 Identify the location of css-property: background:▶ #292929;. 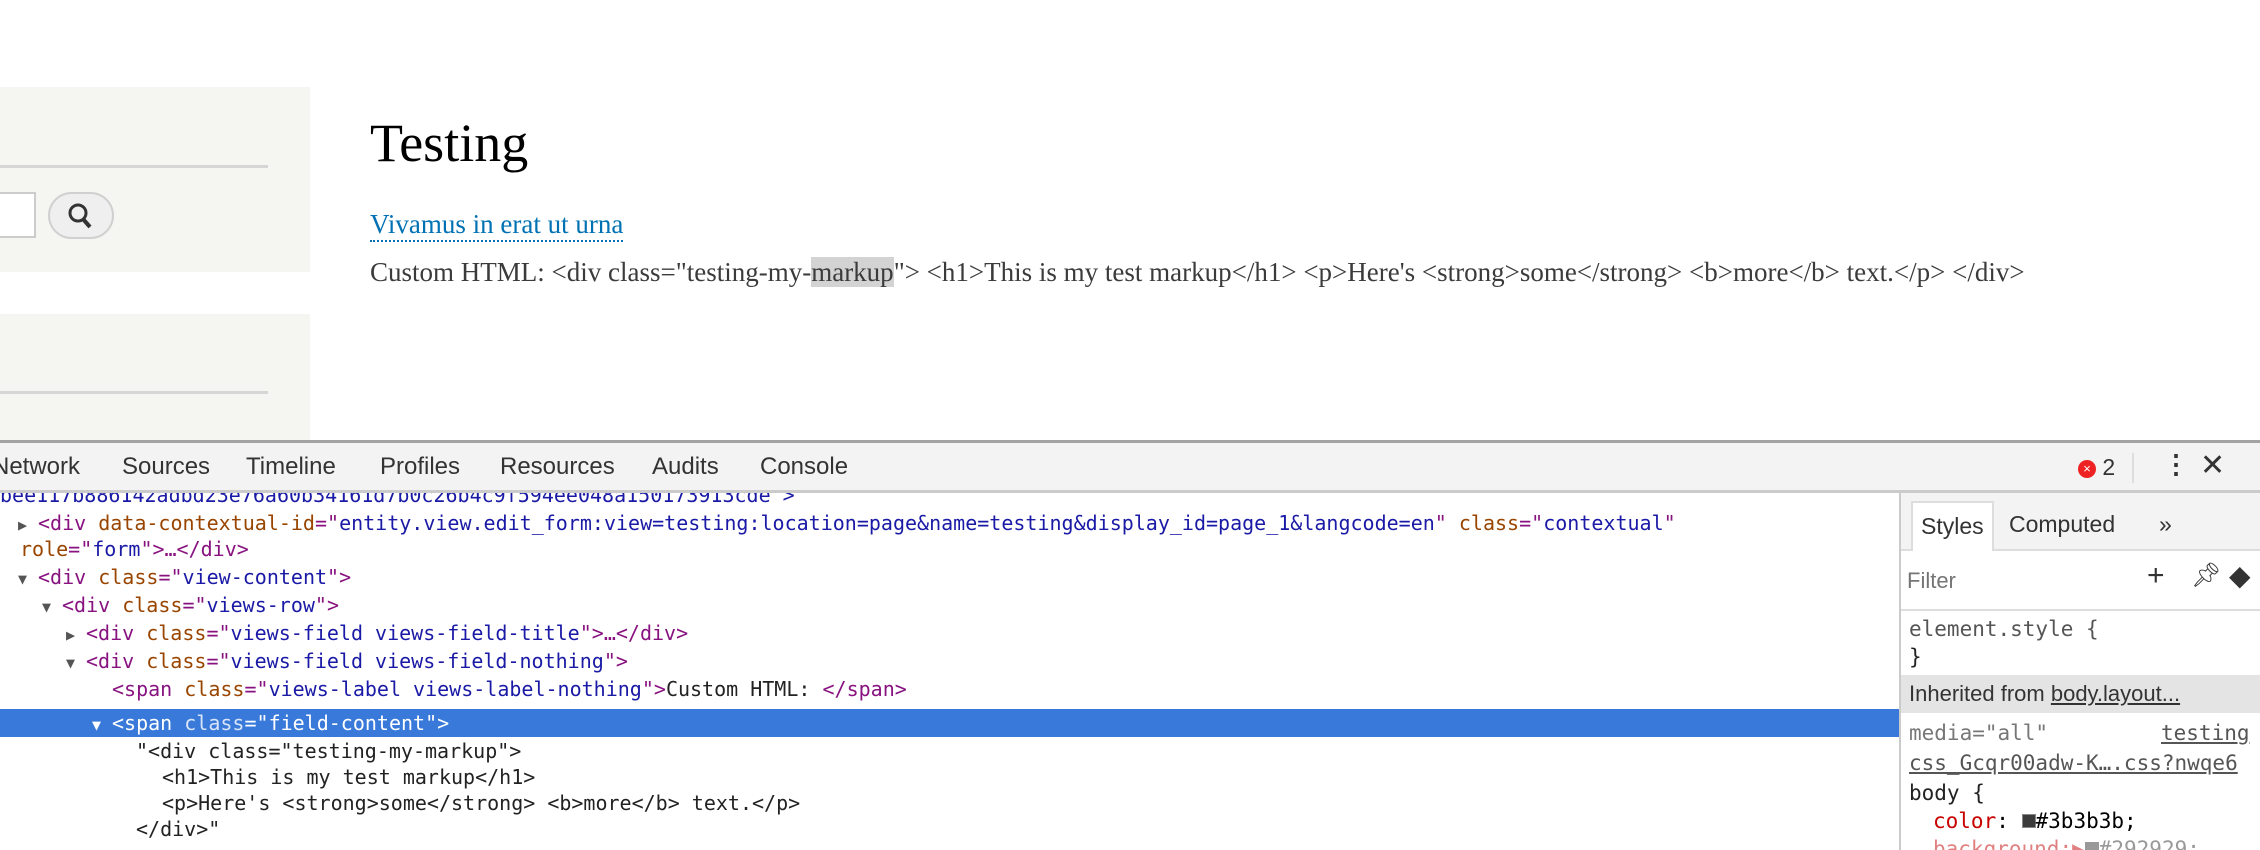
(2066, 843).